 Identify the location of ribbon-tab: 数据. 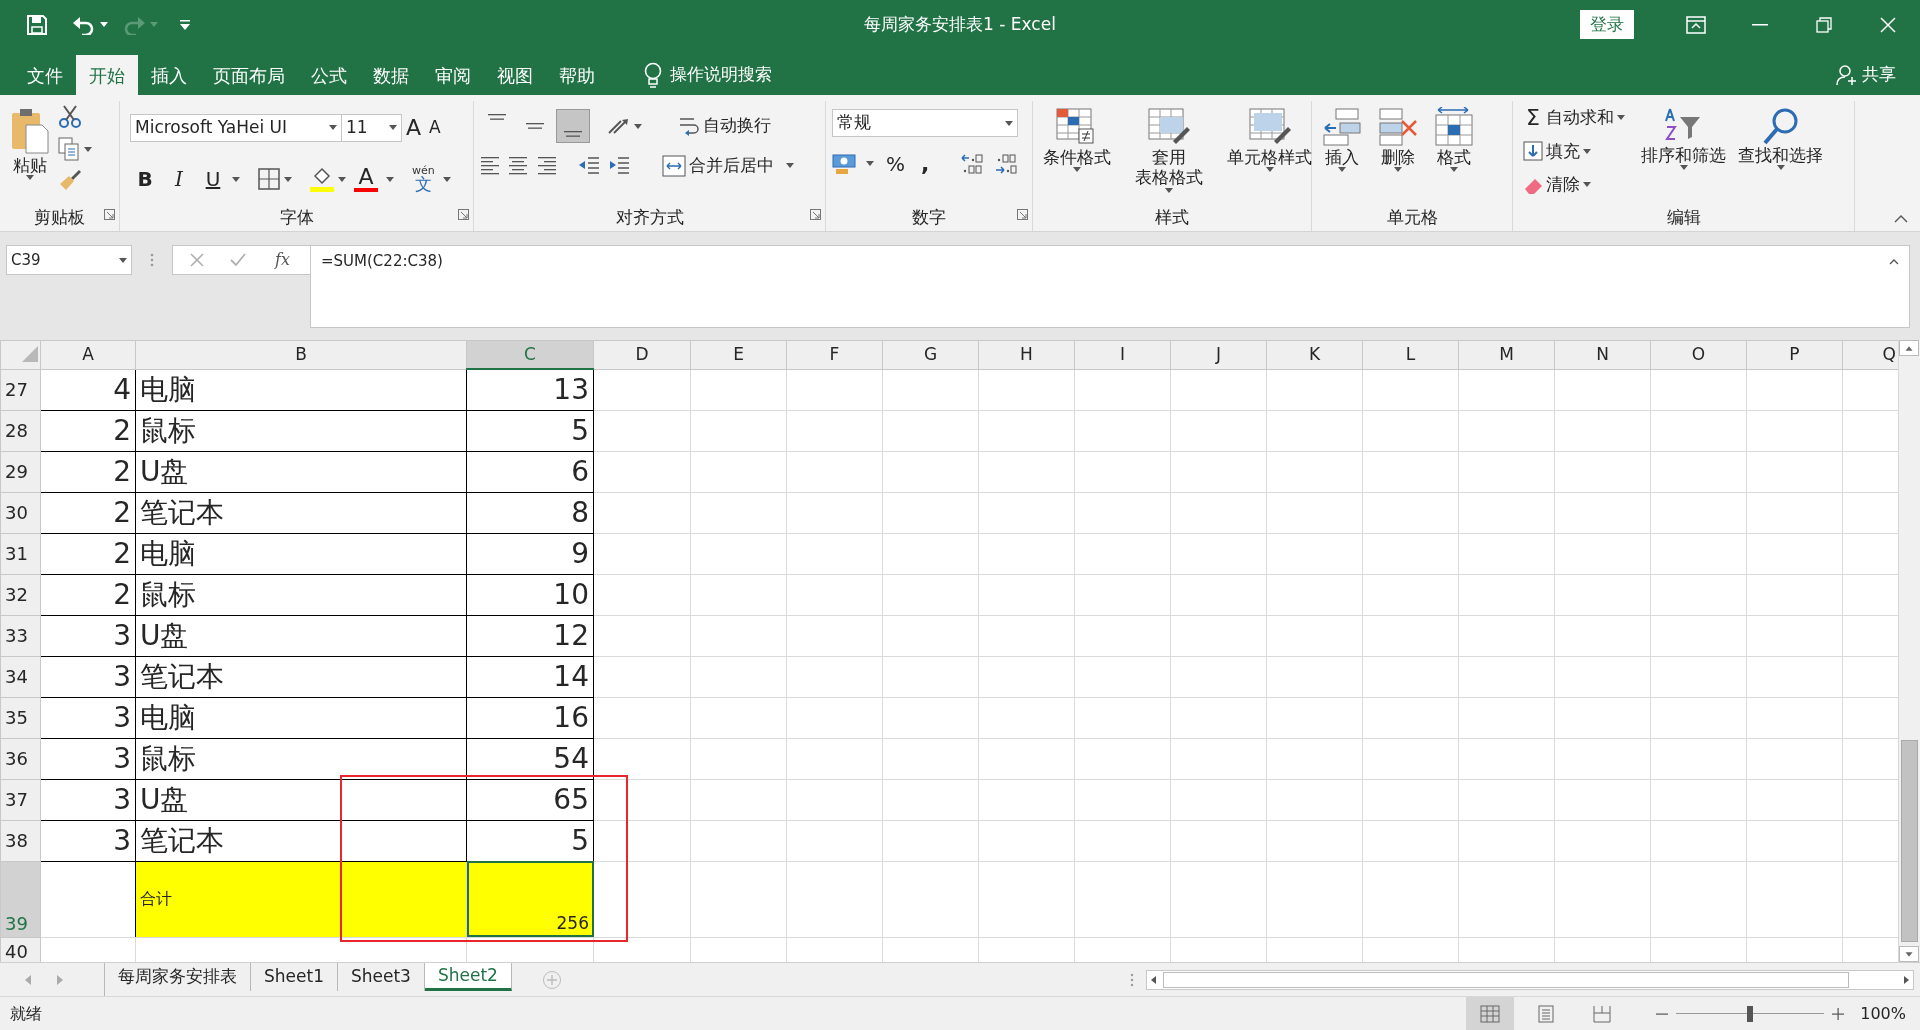
(391, 75).